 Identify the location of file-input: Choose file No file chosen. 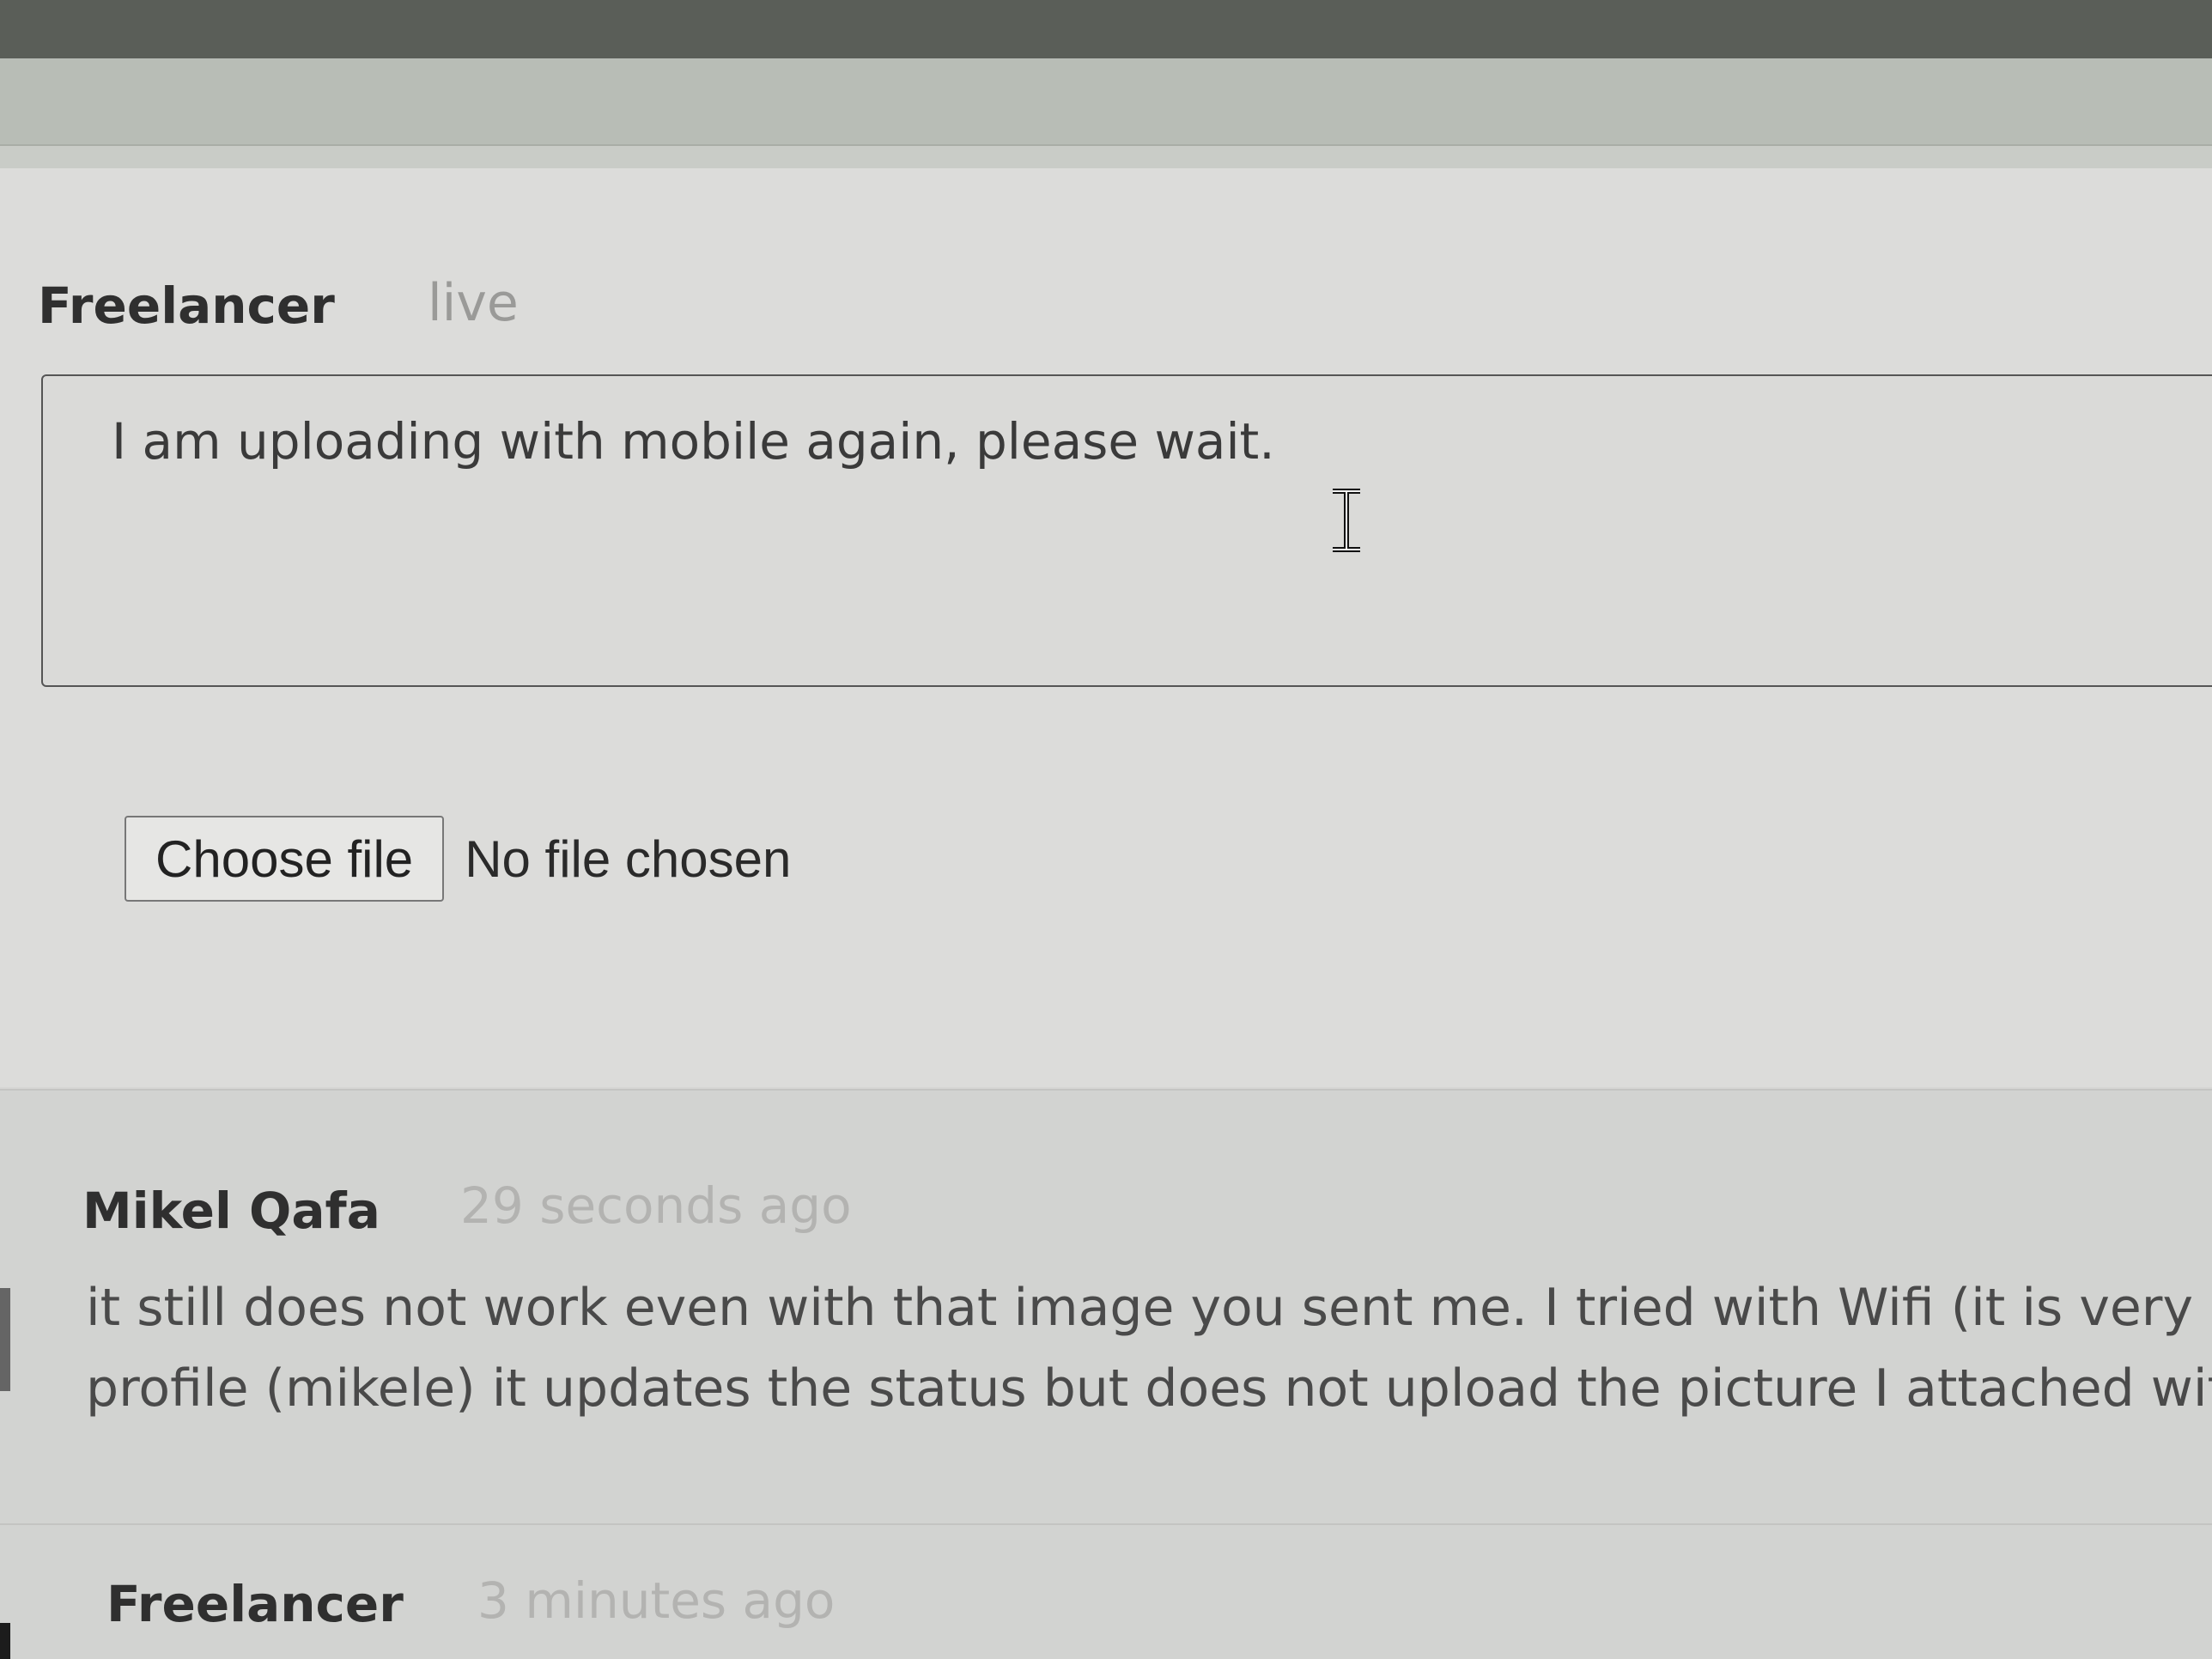
(458, 859).